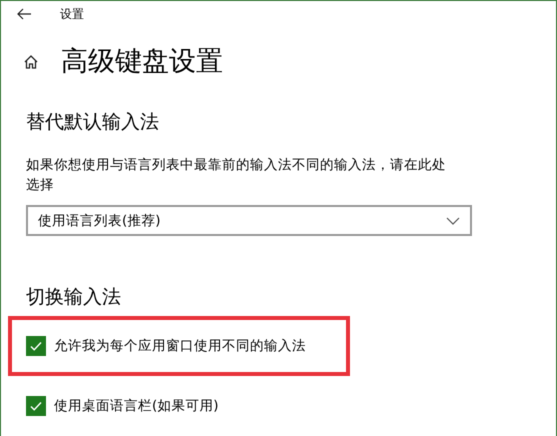 The image size is (557, 436). What do you see at coordinates (93, 122) in the screenshot?
I see `section-heading: 替代默认输入法` at bounding box center [93, 122].